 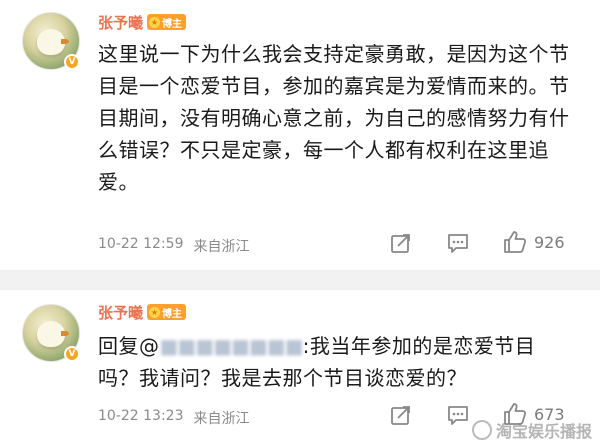 What do you see at coordinates (141, 416) in the screenshot?
I see `comment-date: 10-22 13:23` at bounding box center [141, 416].